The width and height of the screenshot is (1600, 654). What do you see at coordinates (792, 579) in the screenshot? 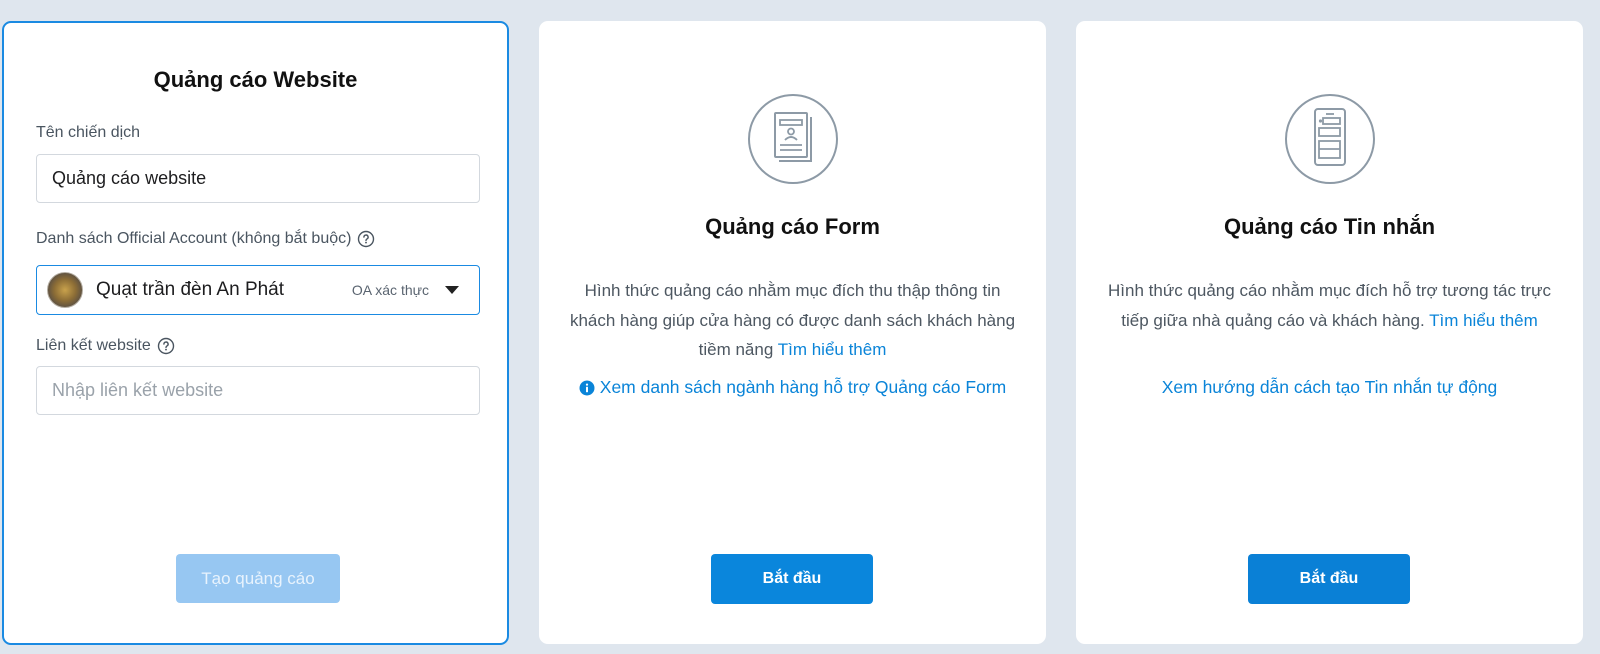
I see `form-start-button: Bắt đầu` at bounding box center [792, 579].